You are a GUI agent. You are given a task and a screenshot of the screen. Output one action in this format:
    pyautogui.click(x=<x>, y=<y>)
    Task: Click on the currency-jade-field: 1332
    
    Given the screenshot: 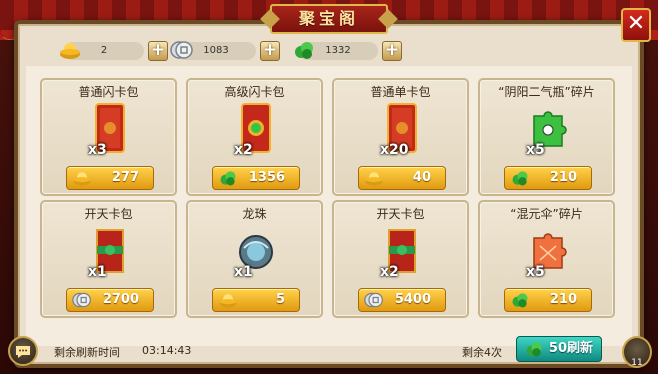 What is the action you would take?
    pyautogui.click(x=336, y=51)
    